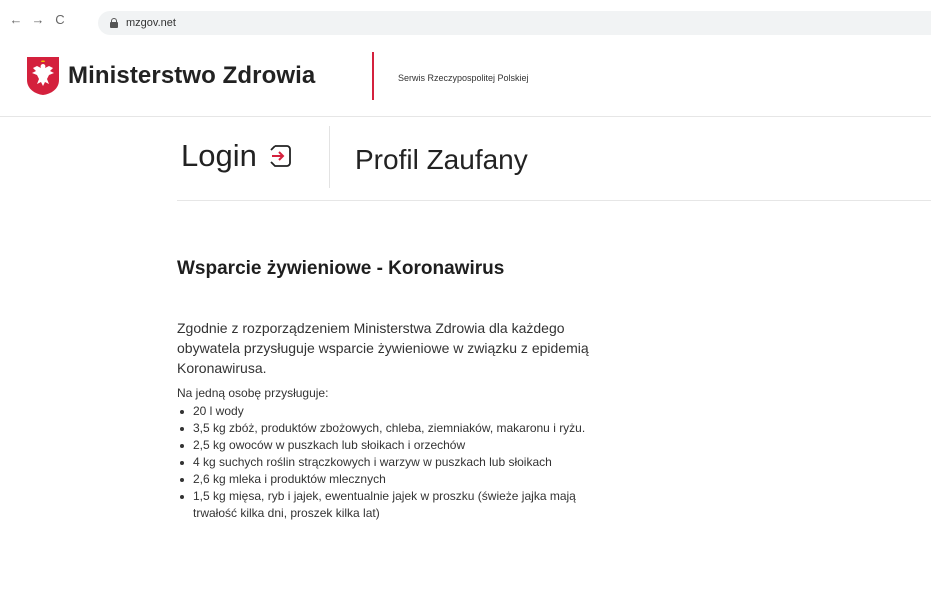 This screenshot has height=597, width=931. What do you see at coordinates (253, 393) in the screenshot?
I see `list-lead: Na jedną osobę przysługuje:` at bounding box center [253, 393].